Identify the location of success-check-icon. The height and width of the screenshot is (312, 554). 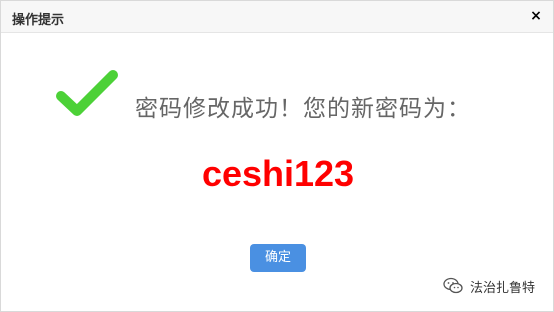
(87, 93).